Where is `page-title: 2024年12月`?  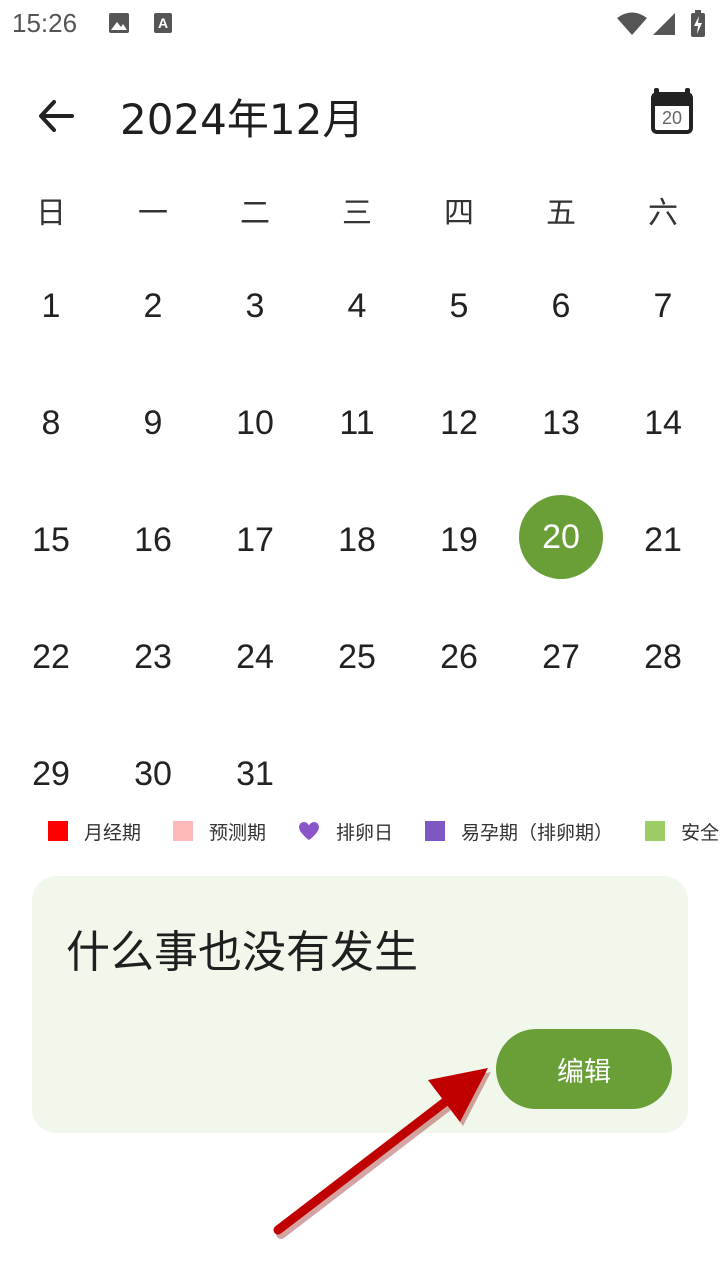 page-title: 2024年12月 is located at coordinates (242, 116).